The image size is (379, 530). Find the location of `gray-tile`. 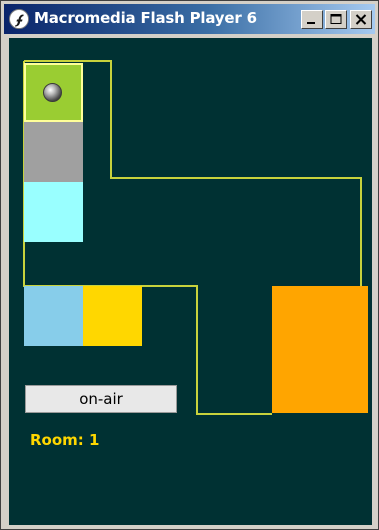

gray-tile is located at coordinates (53, 152).